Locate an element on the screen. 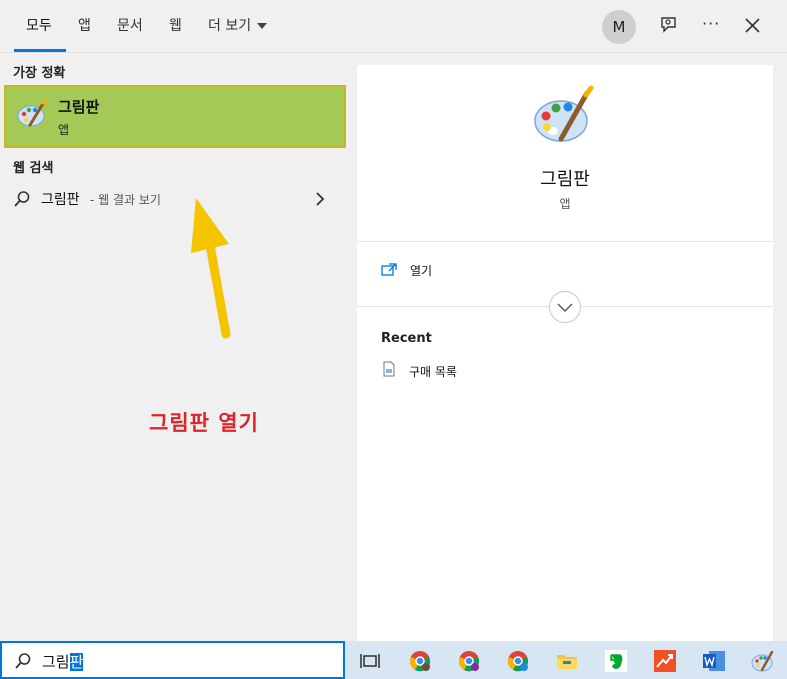 This screenshot has width=787, height=679. search-query: 그림판 is located at coordinates (63, 661).